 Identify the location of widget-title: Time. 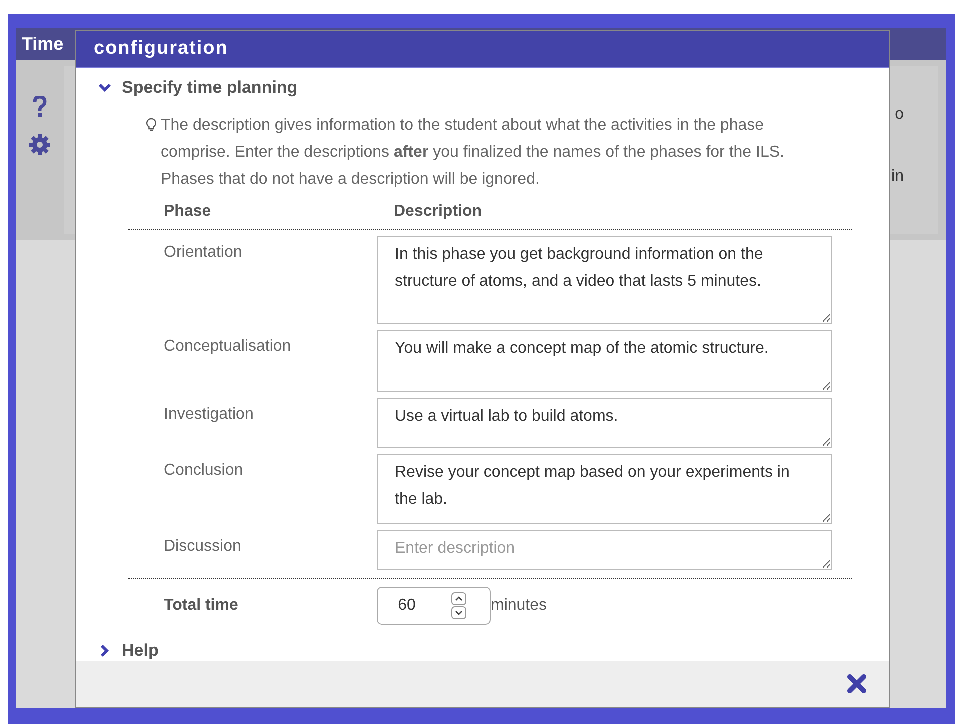
(43, 44).